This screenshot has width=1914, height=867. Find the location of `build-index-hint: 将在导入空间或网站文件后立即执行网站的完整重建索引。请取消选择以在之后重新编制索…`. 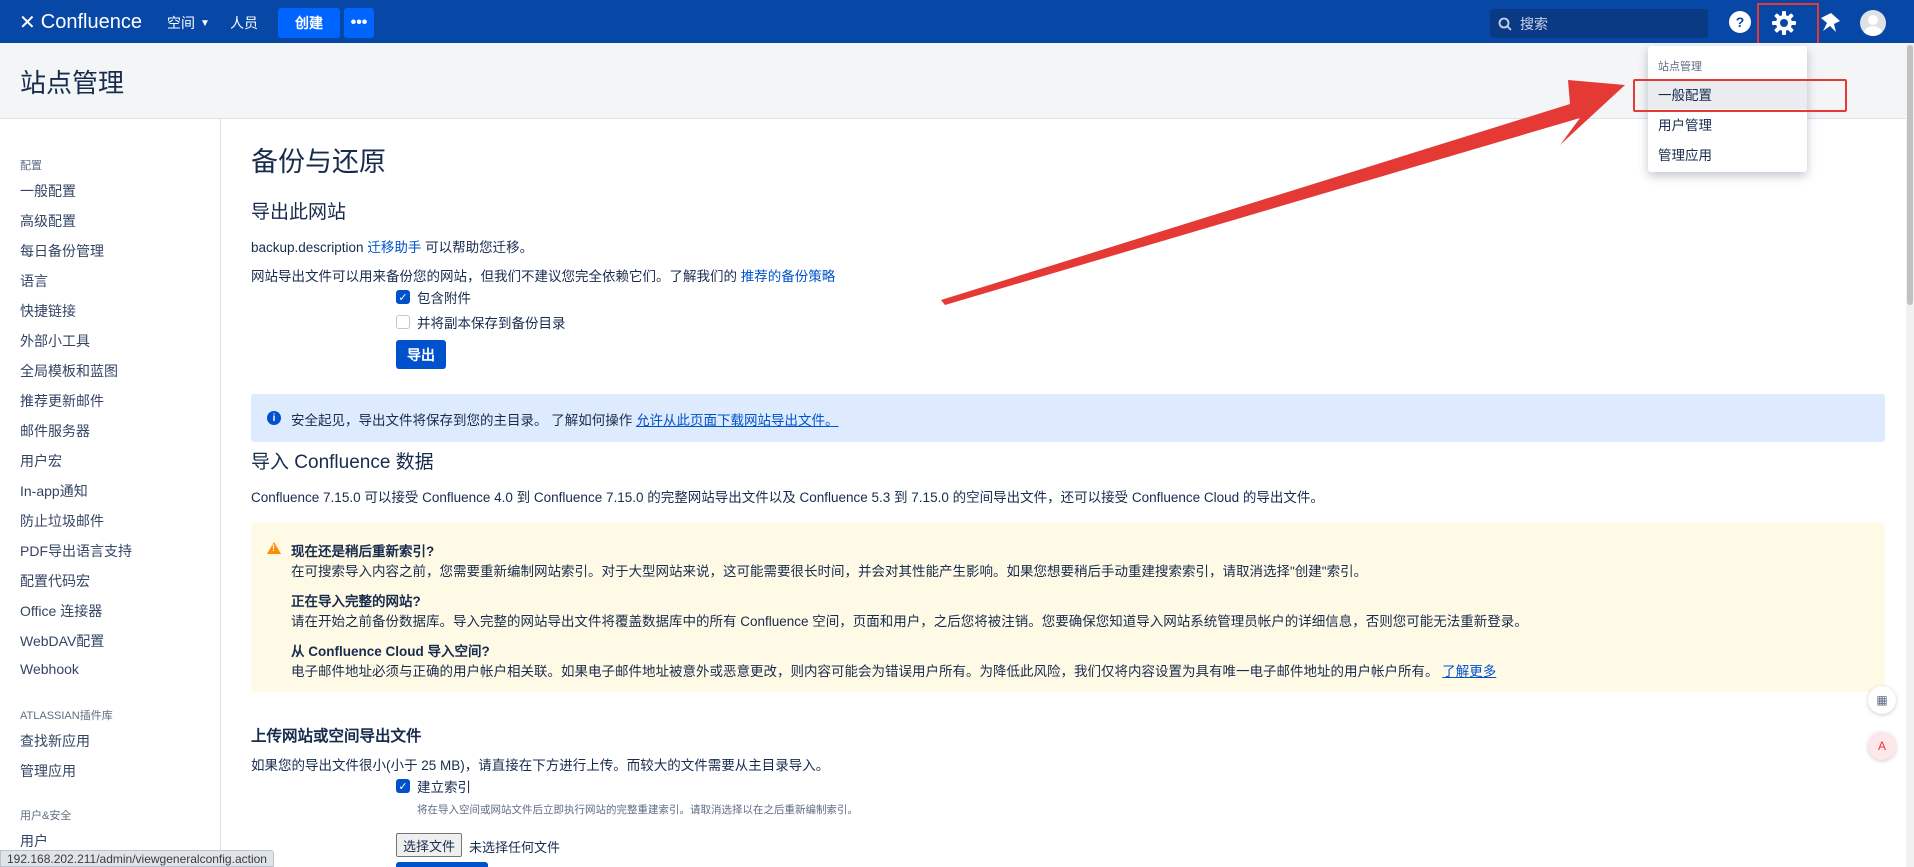

build-index-hint: 将在导入空间或网站文件后立即执行网站的完整重建索引。请取消选择以在之后重新编制索… is located at coordinates (637, 810).